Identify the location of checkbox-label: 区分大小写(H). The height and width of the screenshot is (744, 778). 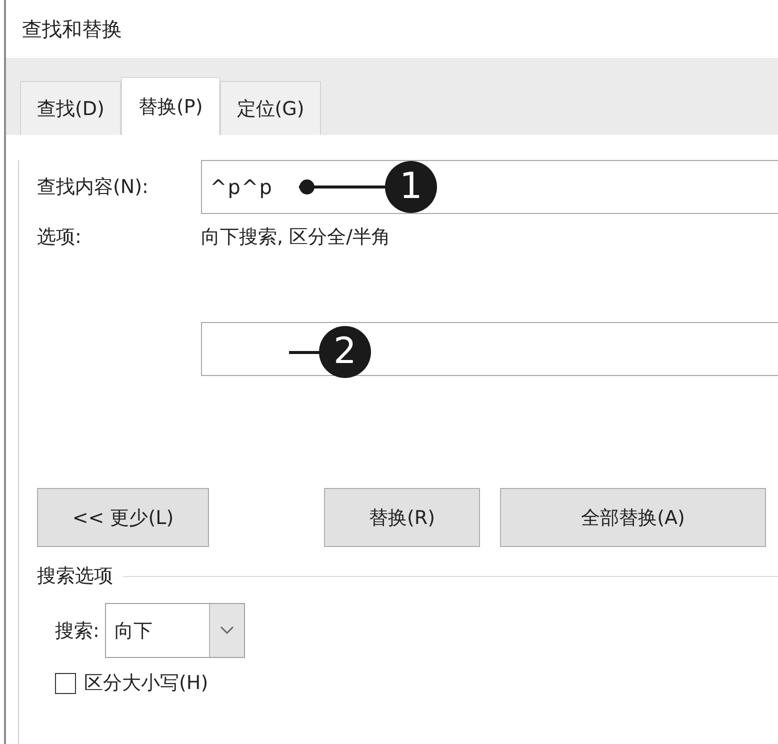
(146, 683).